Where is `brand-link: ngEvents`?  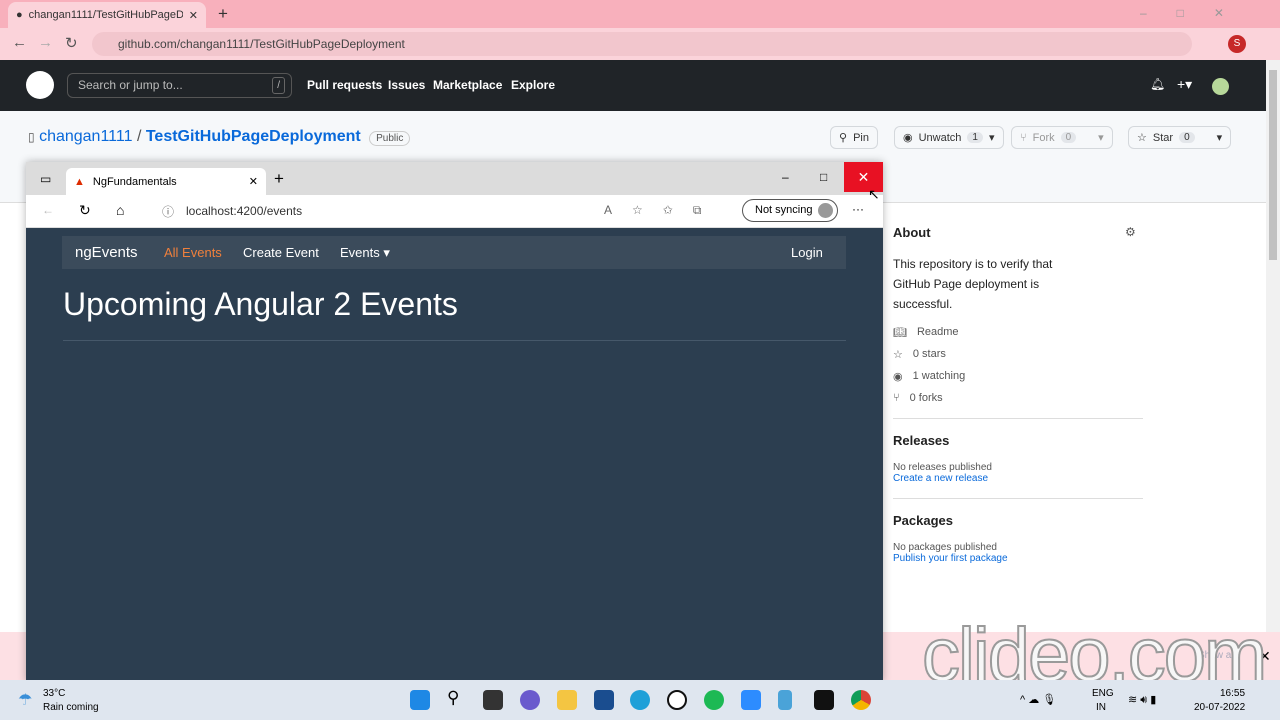
brand-link: ngEvents is located at coordinates (106, 252).